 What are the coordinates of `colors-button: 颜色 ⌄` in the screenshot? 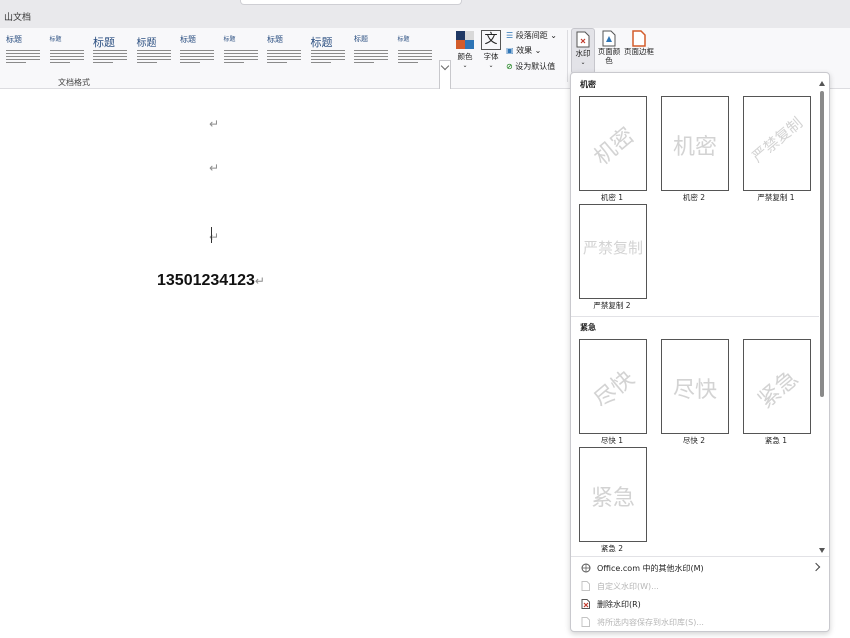 It's located at (465, 52).